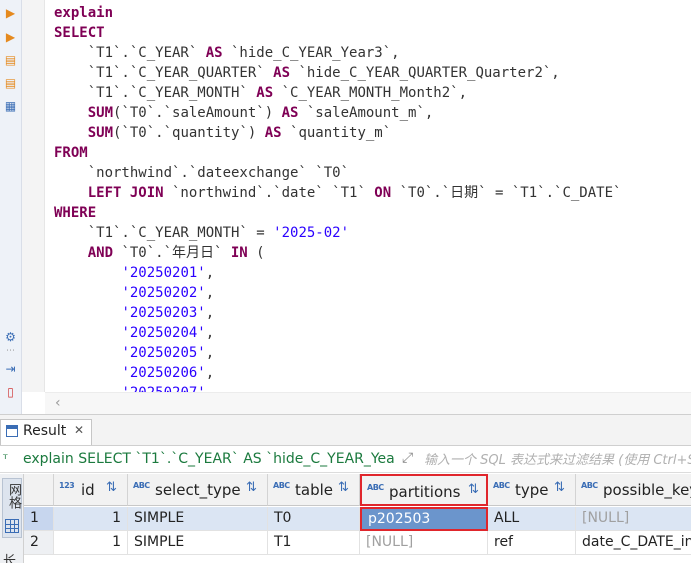 This screenshot has width=691, height=563. I want to click on tab-grid-view-label: 网格, so click(13, 496).